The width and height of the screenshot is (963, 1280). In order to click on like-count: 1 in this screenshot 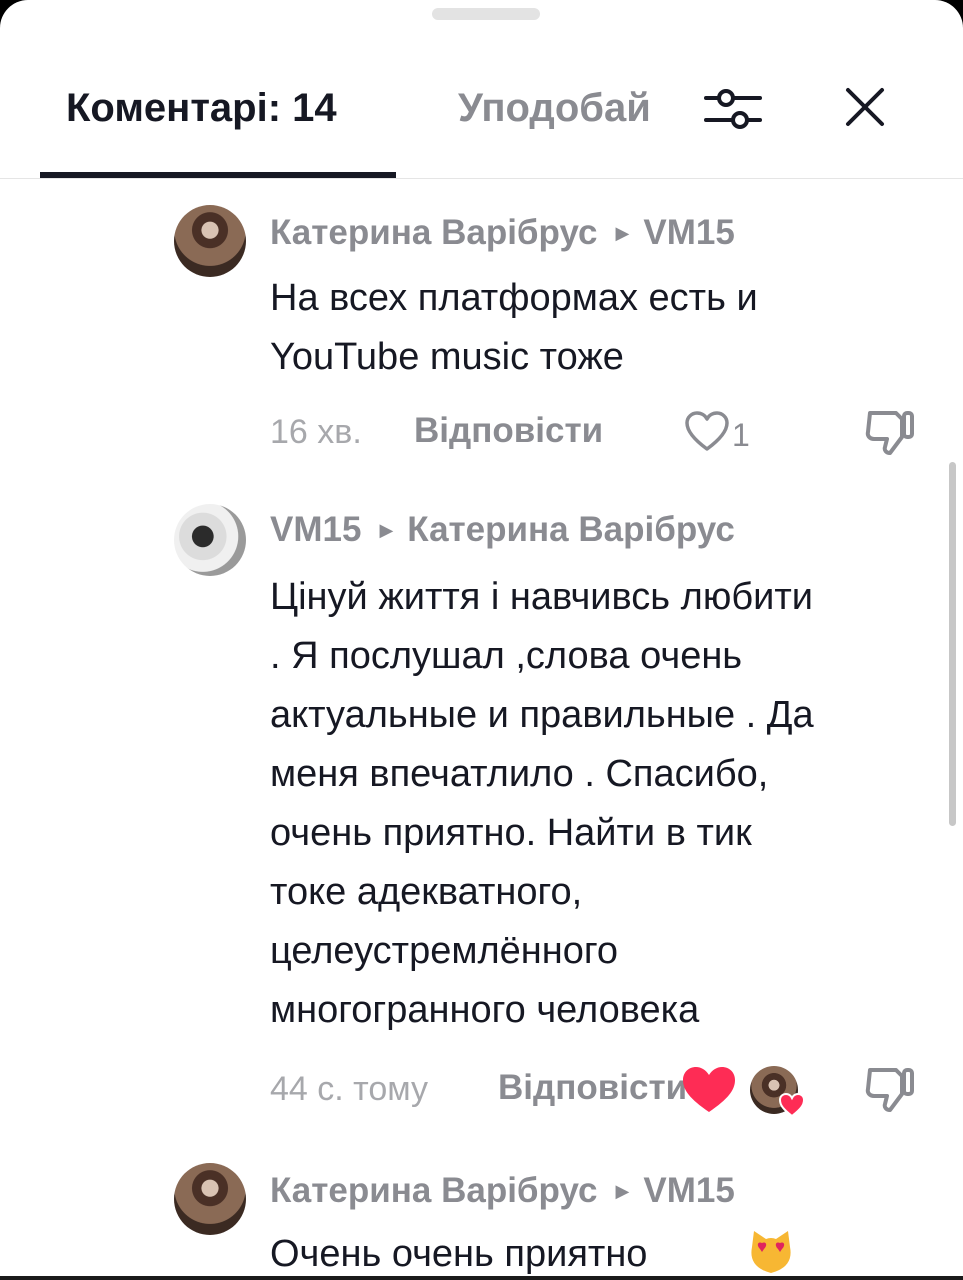, I will do `click(741, 435)`.